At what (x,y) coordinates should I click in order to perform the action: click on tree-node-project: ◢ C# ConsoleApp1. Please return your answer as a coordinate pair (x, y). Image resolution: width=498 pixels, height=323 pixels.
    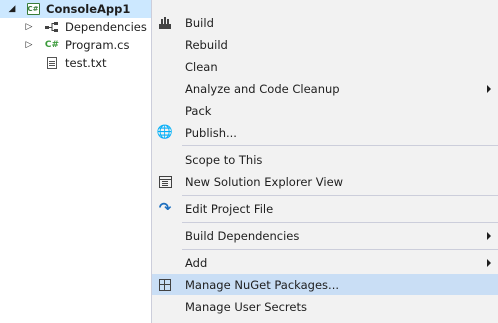
    Looking at the image, I should click on (76, 9).